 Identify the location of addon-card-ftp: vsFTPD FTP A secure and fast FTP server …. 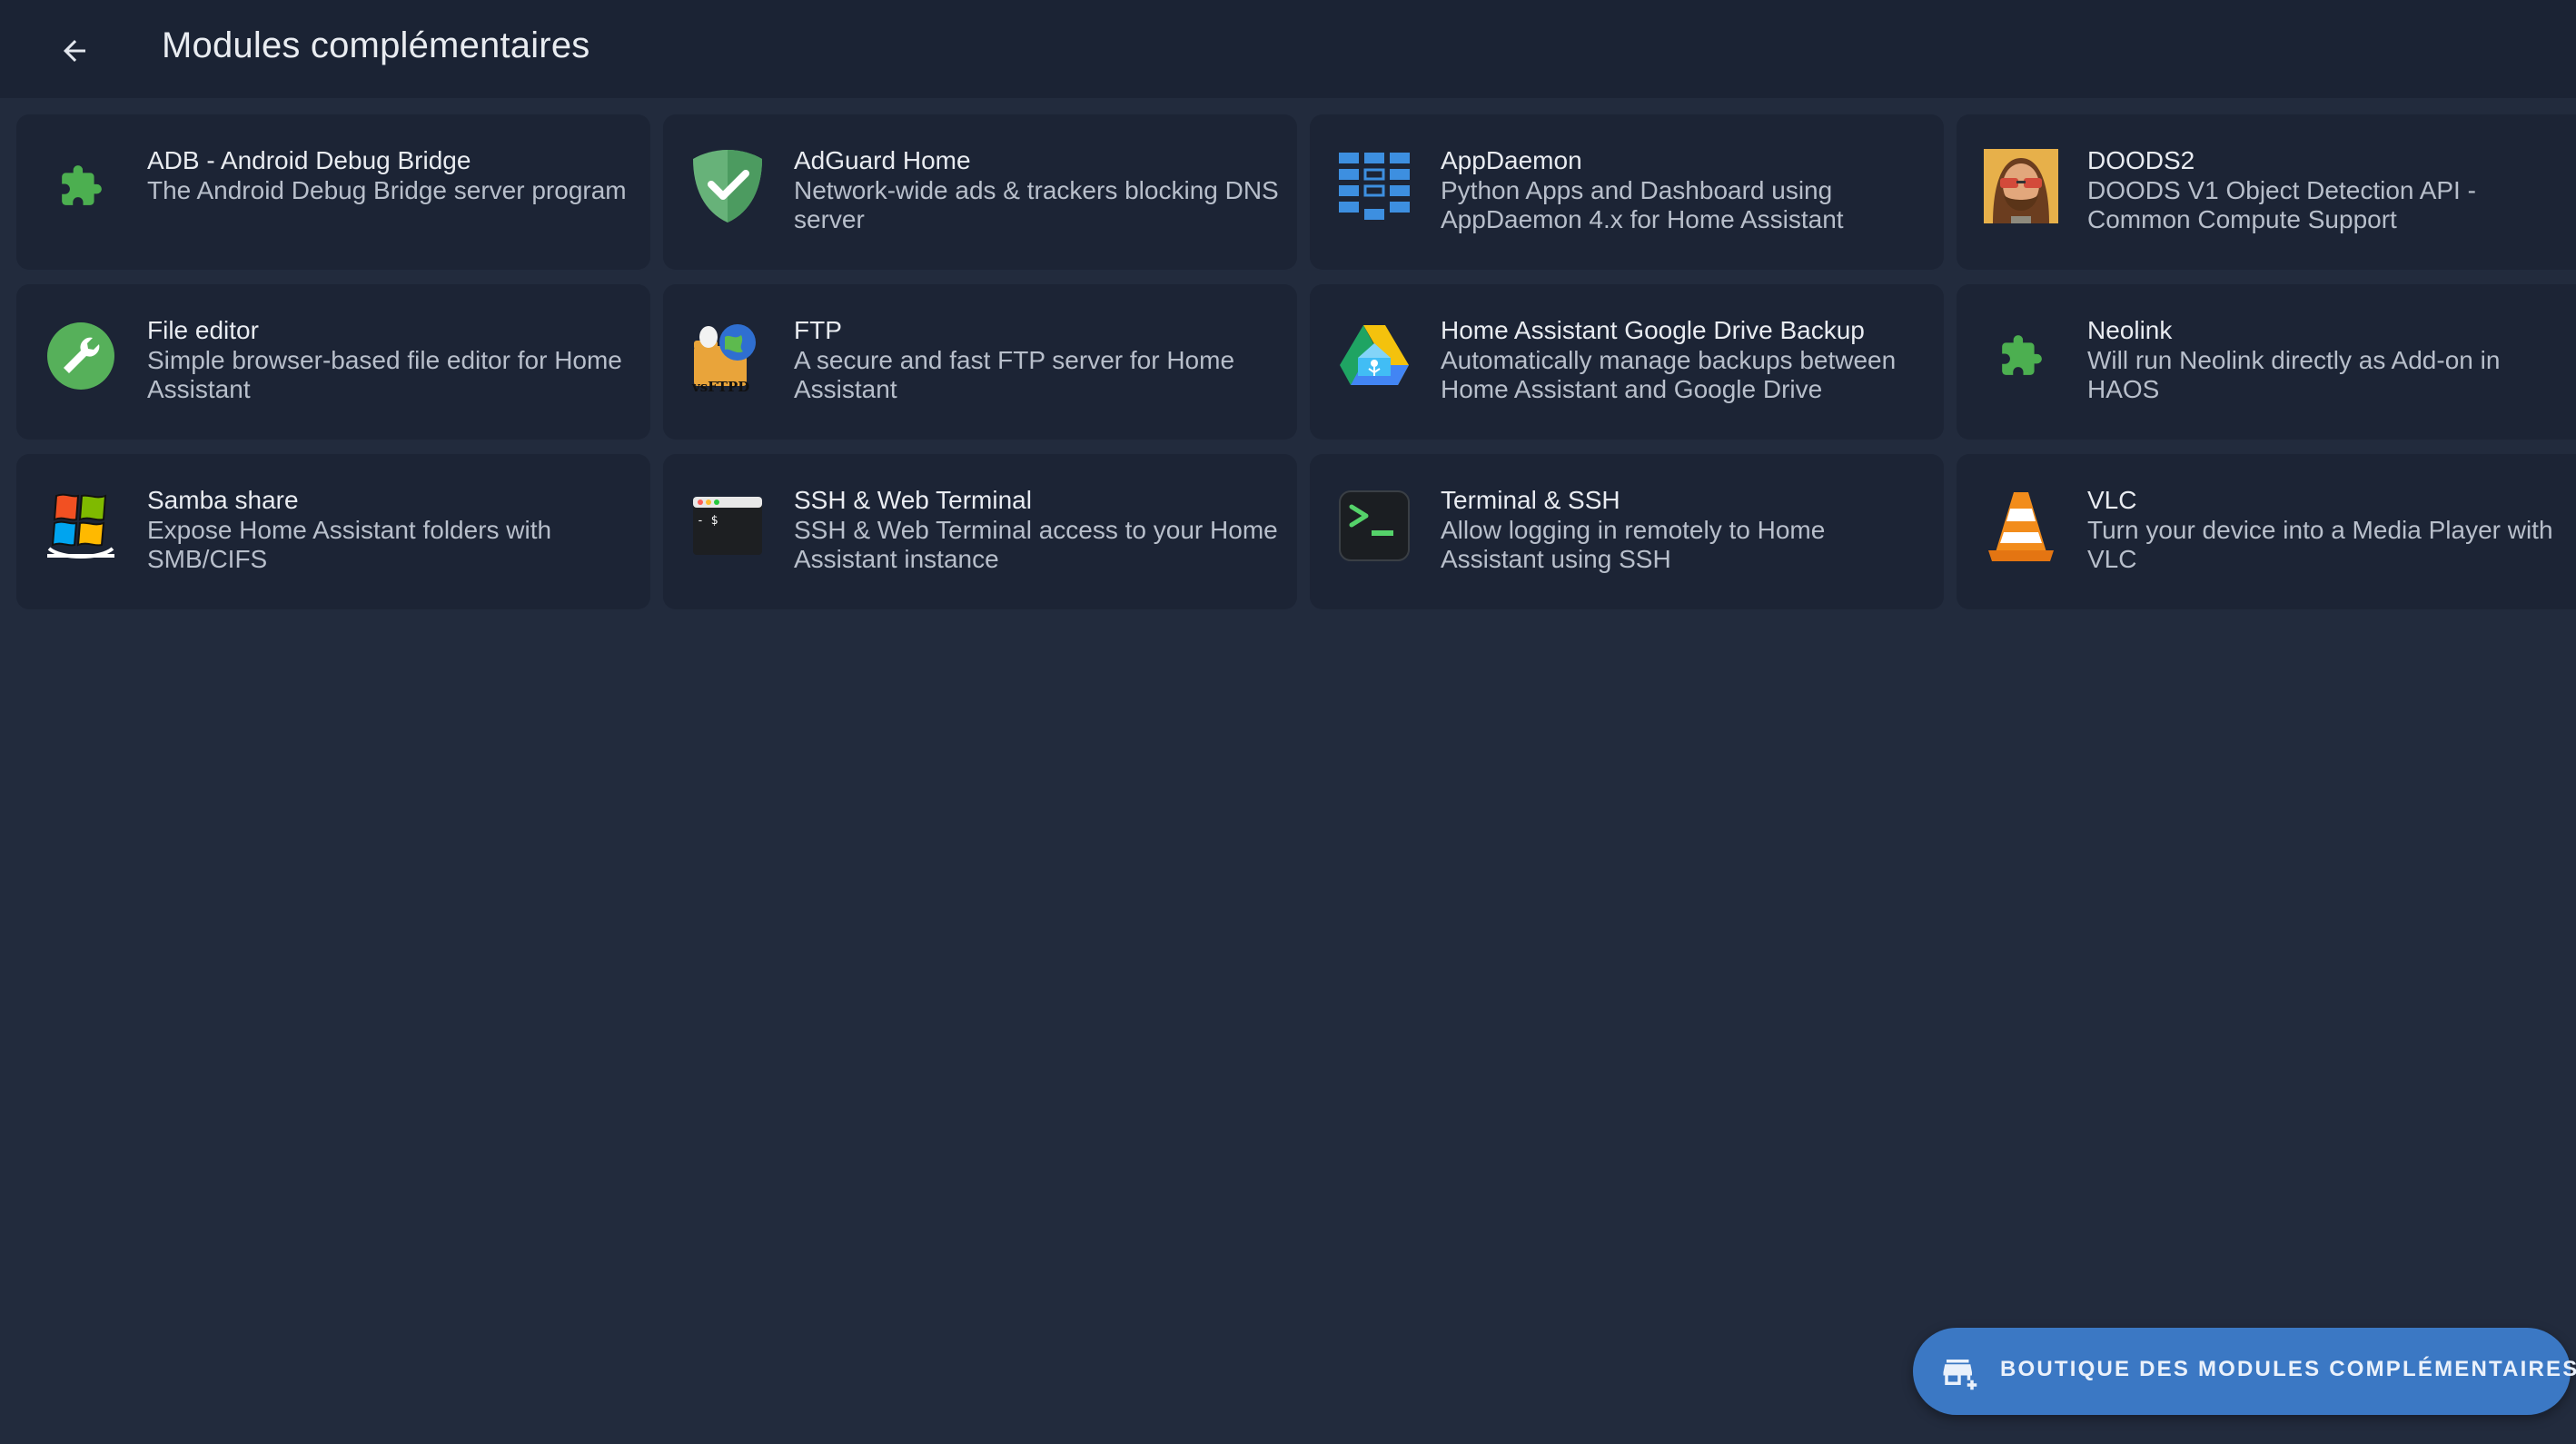
(980, 362).